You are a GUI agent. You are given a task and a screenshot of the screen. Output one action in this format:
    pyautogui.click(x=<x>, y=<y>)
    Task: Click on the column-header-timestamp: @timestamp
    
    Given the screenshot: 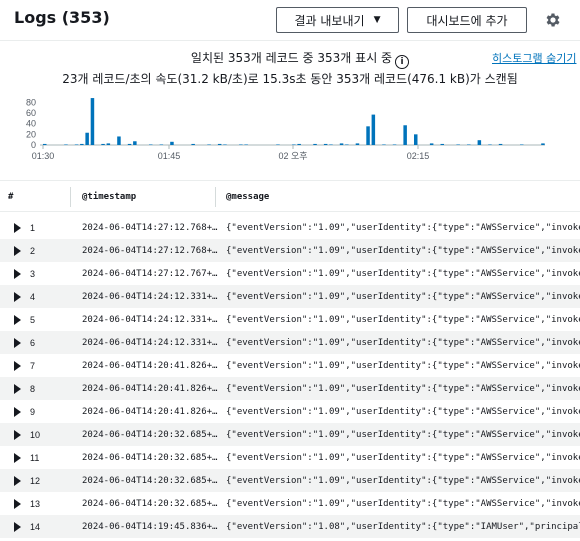 What is the action you would take?
    pyautogui.click(x=109, y=197)
    